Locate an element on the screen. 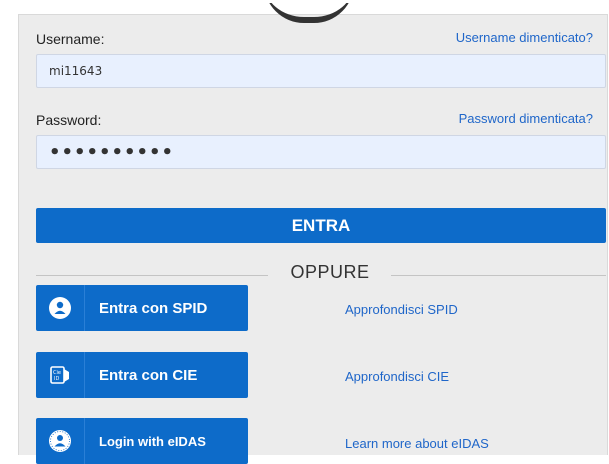  cie-id-card-icon: Cie ID is located at coordinates (60, 375).